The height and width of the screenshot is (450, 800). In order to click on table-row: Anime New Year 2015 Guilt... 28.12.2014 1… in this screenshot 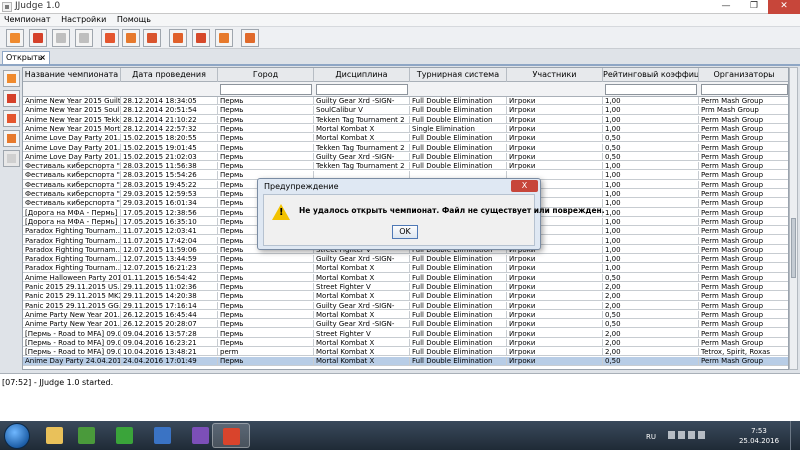, I will do `click(405, 101)`.